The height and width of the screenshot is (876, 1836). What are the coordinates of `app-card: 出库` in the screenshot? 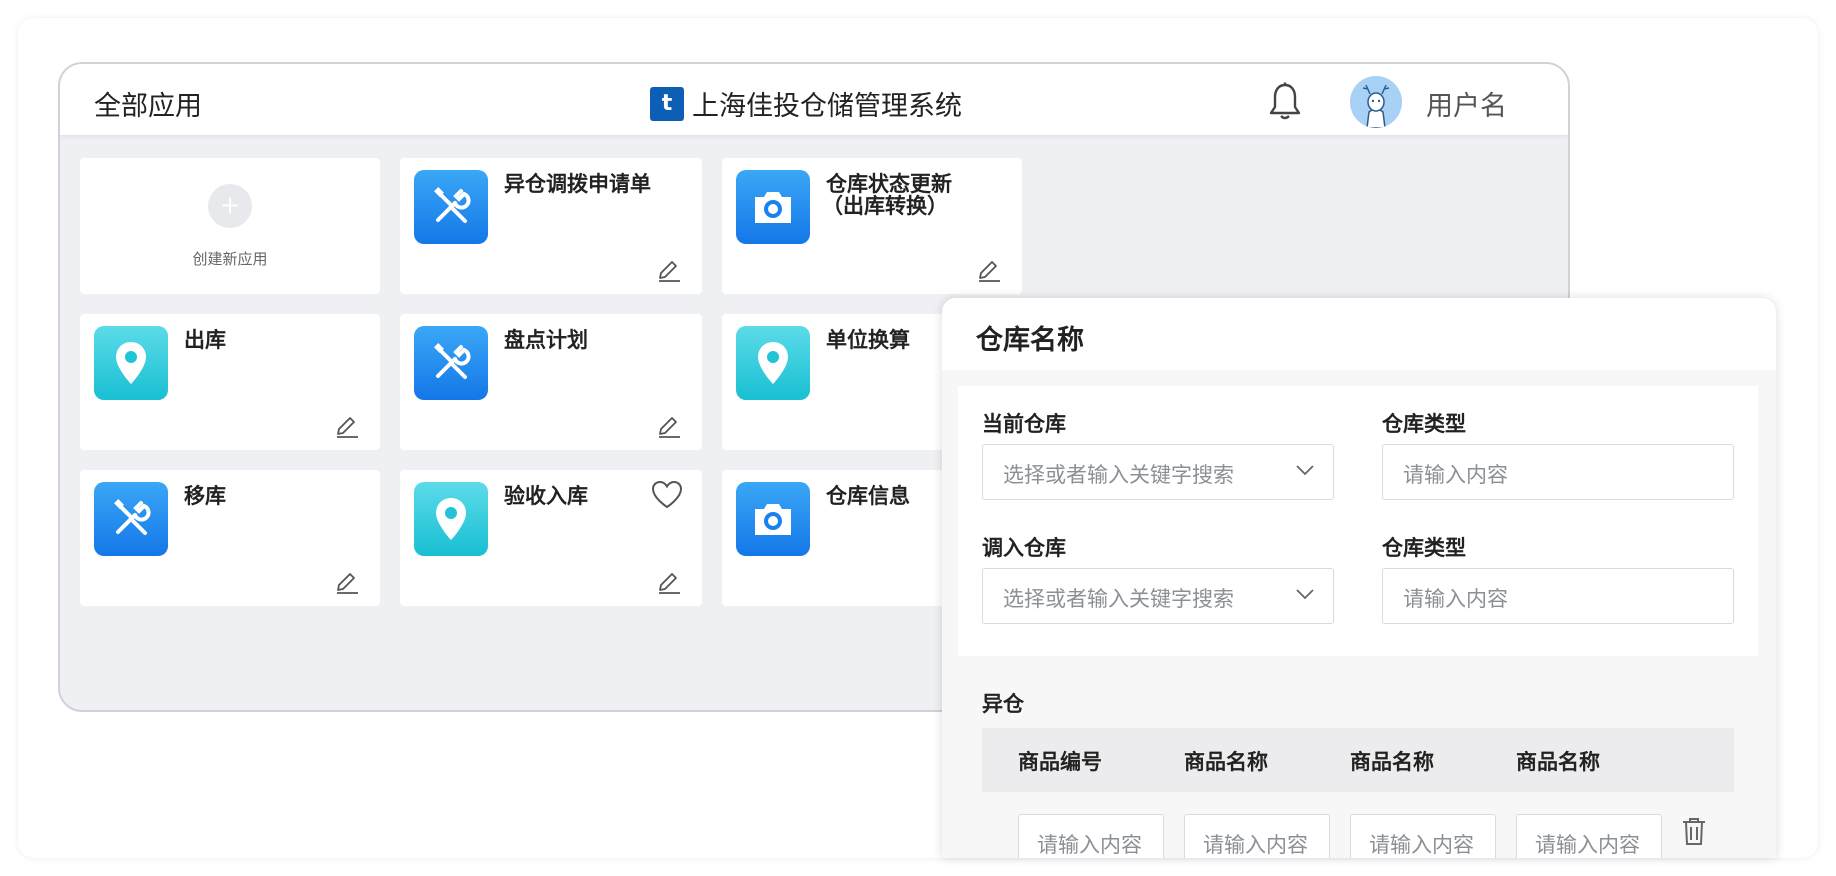 It's located at (230, 382).